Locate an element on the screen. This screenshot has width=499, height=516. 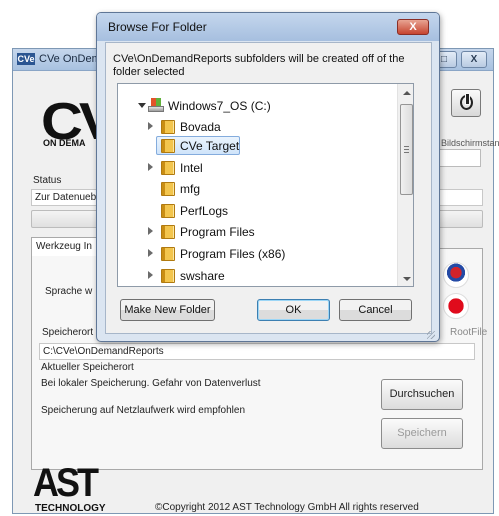
rootfile-label: RootFile is located at coordinates (469, 332).